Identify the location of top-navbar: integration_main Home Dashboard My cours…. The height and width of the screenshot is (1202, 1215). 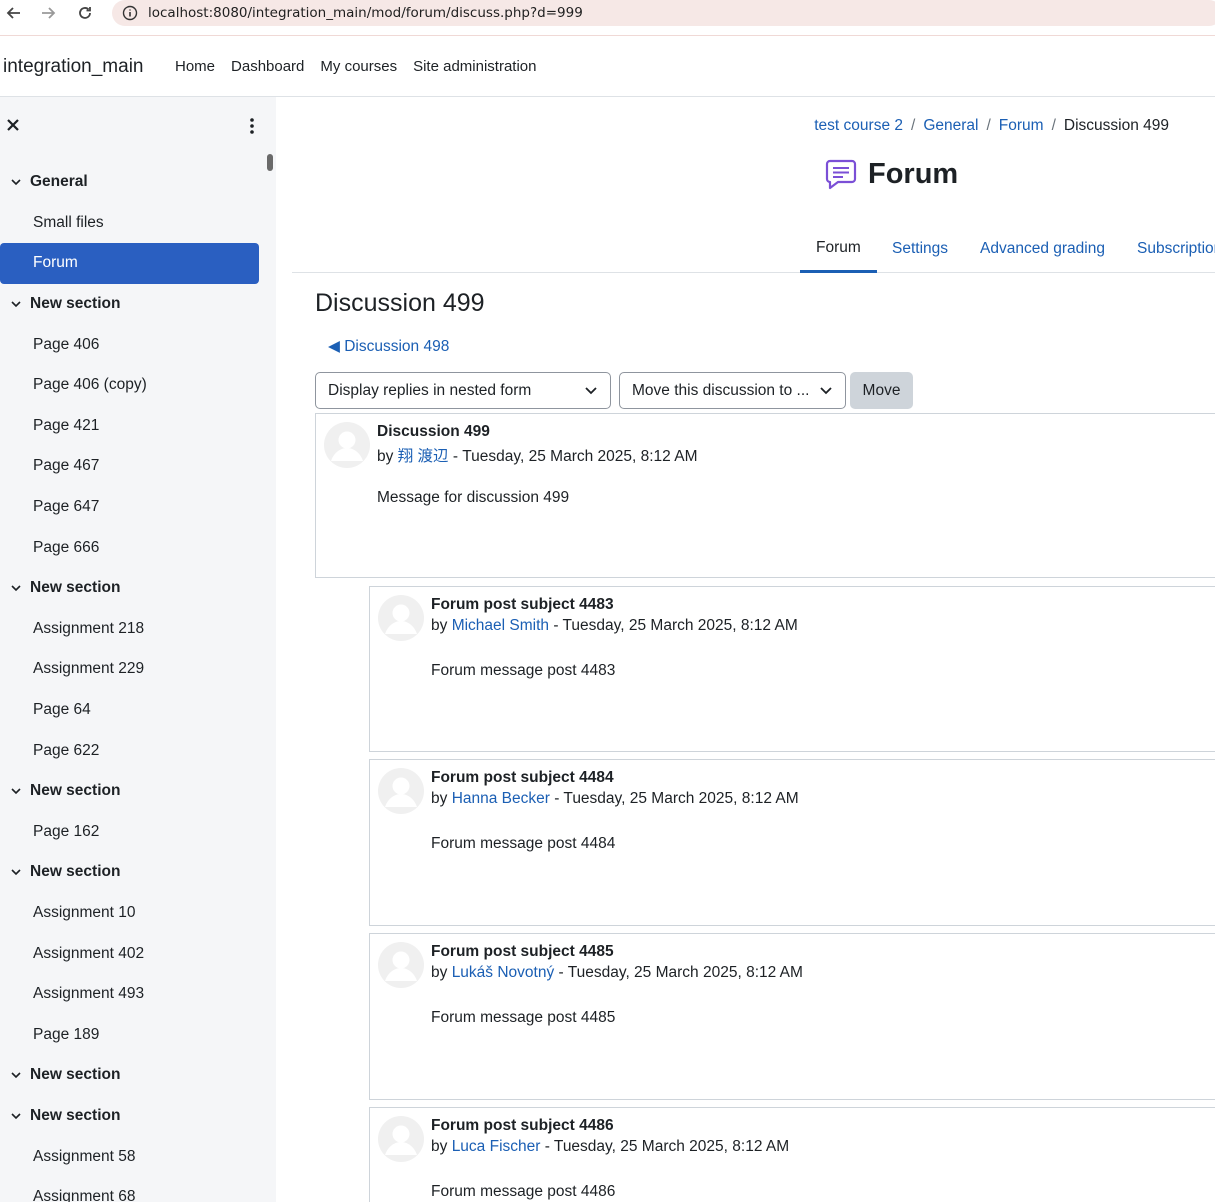
(607, 67).